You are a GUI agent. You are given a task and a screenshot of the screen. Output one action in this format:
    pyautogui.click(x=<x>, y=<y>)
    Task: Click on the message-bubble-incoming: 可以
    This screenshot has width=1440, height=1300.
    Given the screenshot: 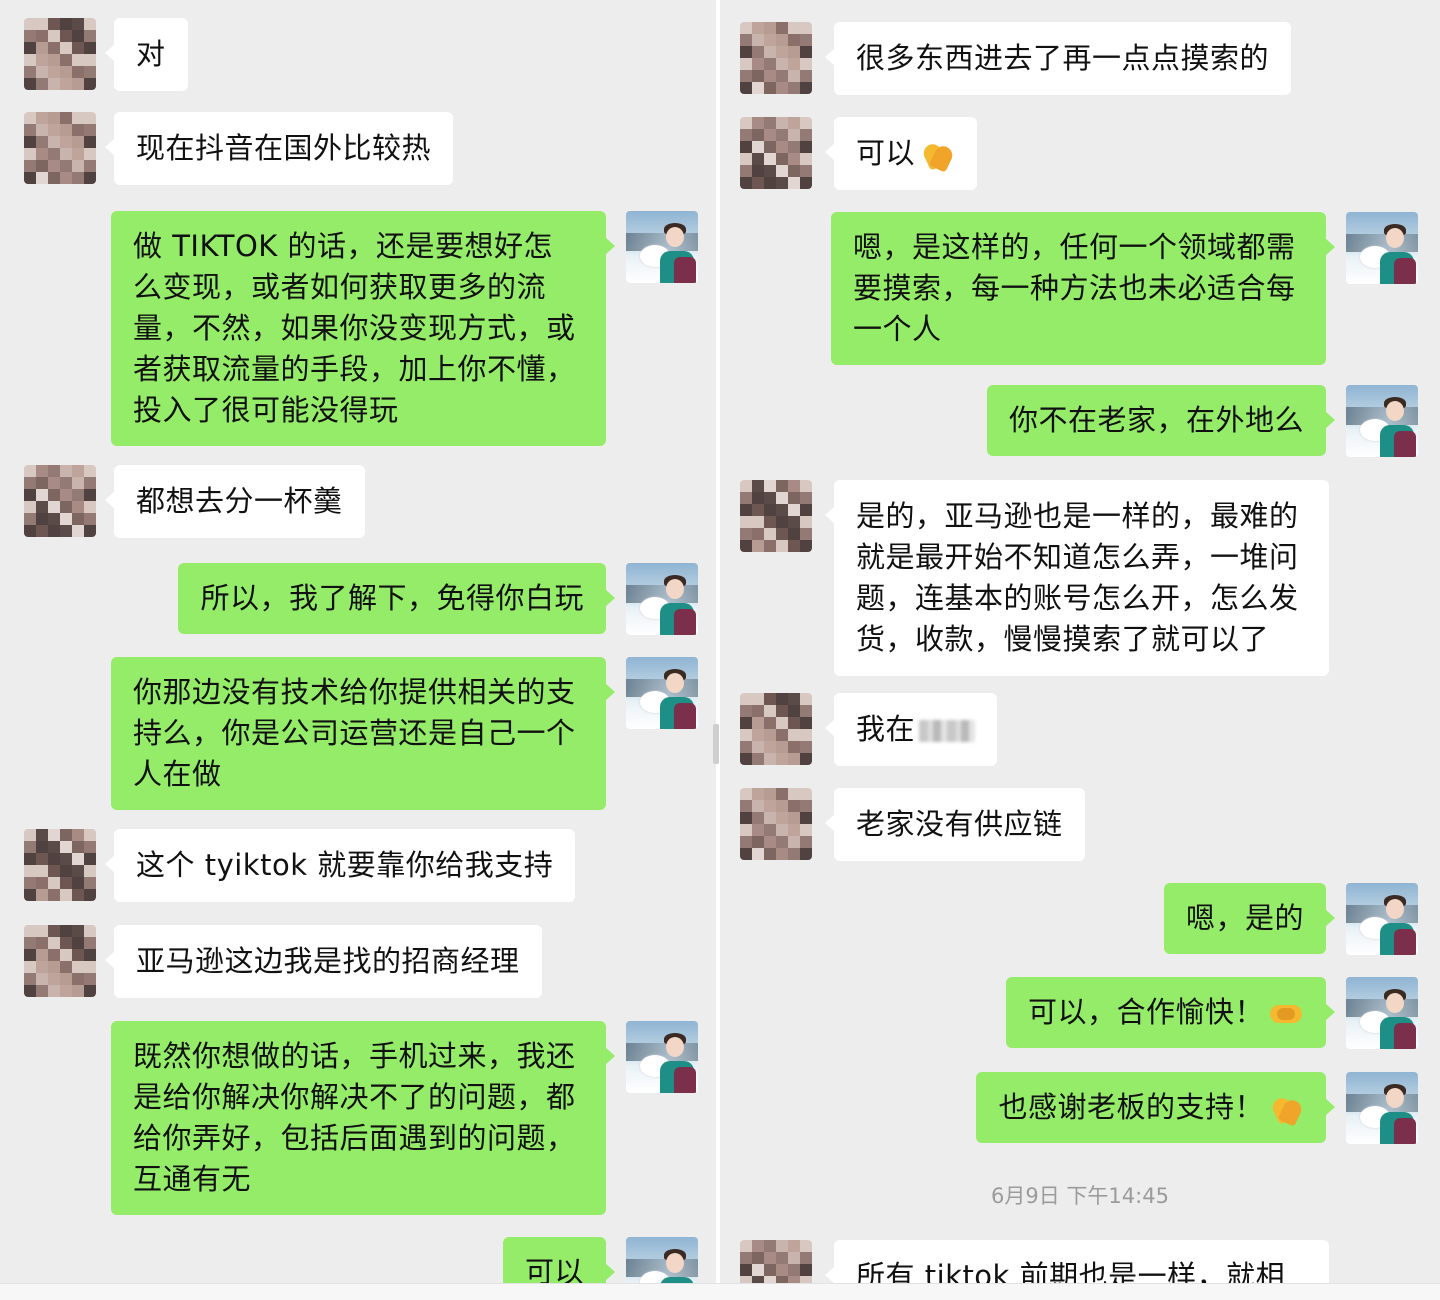 What is the action you would take?
    pyautogui.click(x=901, y=153)
    